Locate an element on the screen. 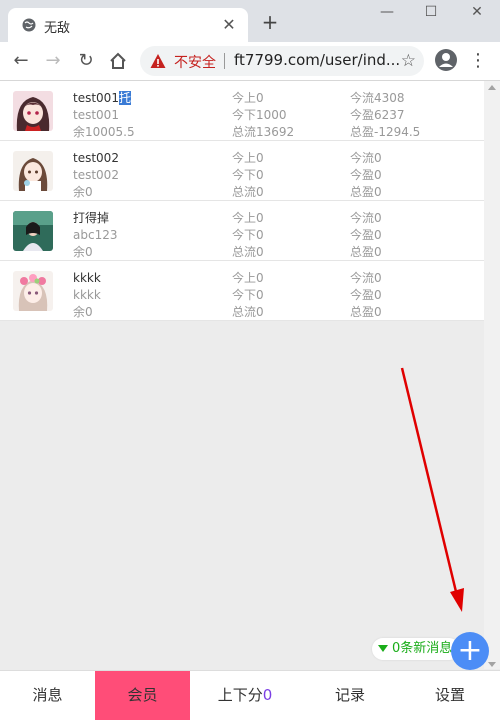  reload-icon: ↻ is located at coordinates (86, 61).